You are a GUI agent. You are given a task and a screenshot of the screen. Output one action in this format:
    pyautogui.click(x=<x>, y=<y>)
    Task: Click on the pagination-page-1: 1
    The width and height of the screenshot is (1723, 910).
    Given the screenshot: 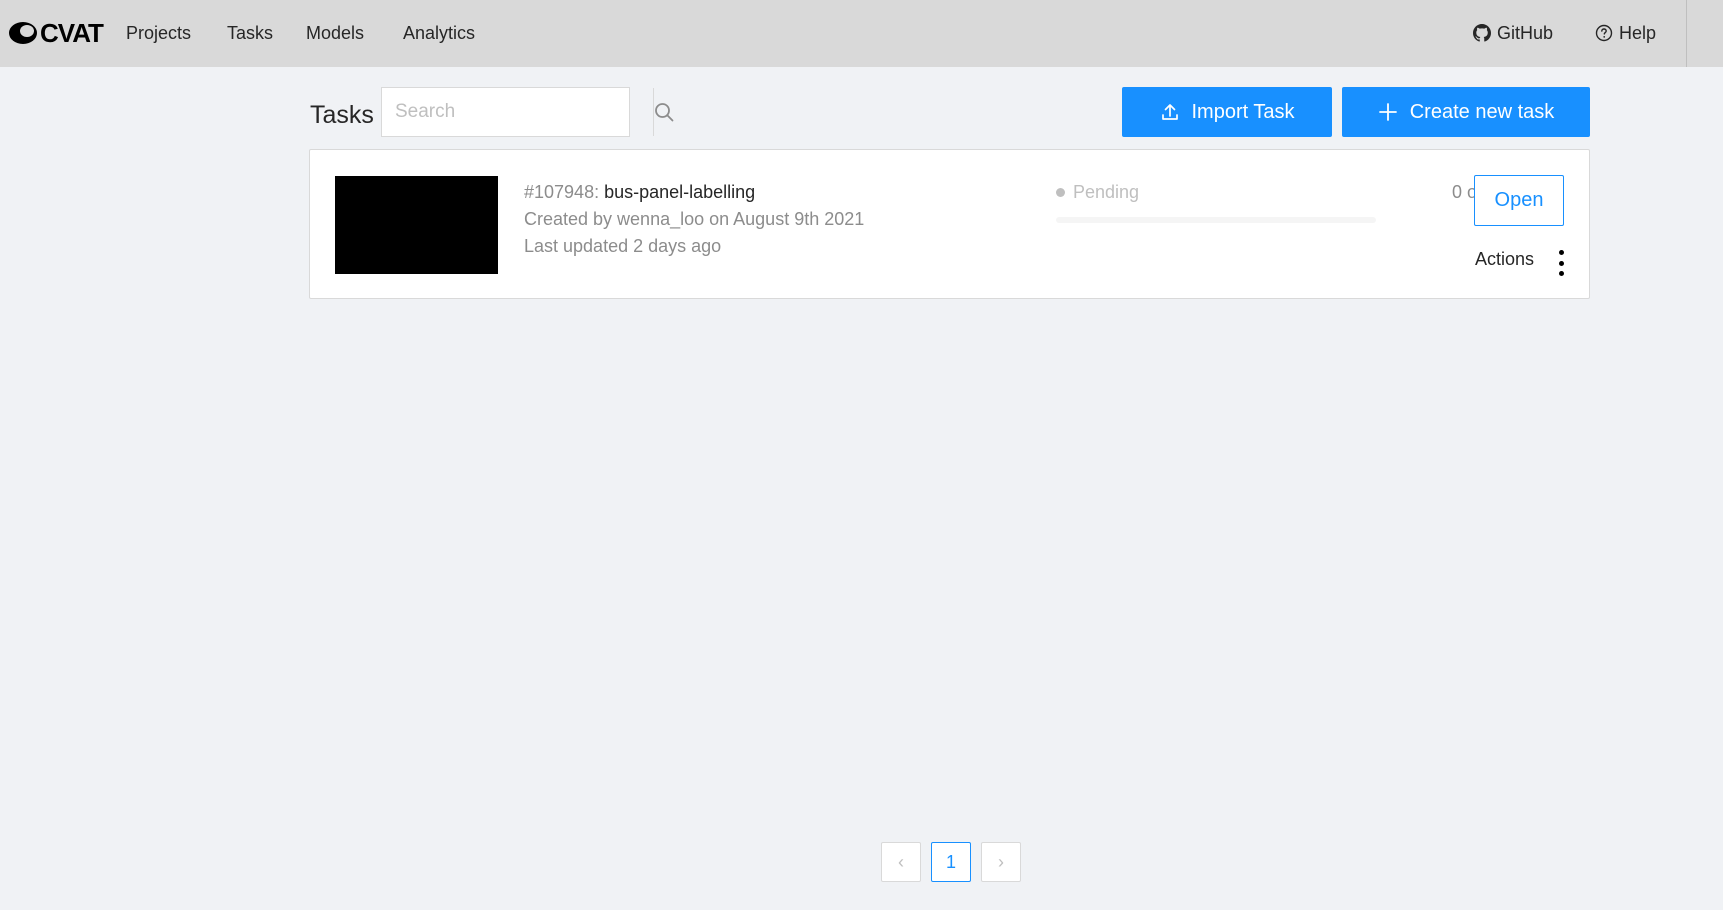 What is the action you would take?
    pyautogui.click(x=951, y=862)
    